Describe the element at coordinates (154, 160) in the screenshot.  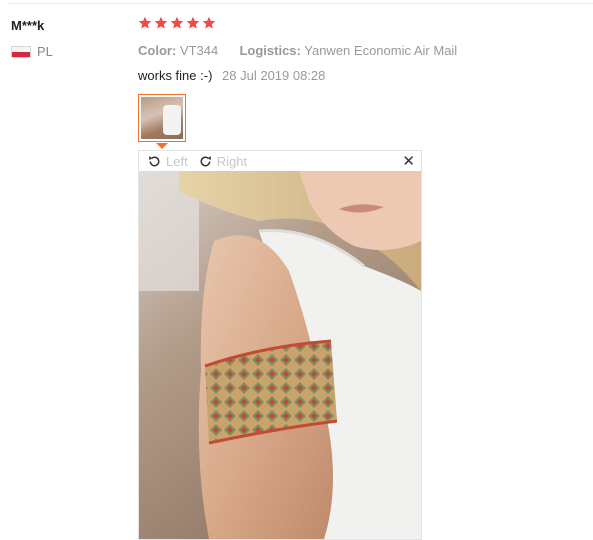
I see `rotate-left-icon` at that location.